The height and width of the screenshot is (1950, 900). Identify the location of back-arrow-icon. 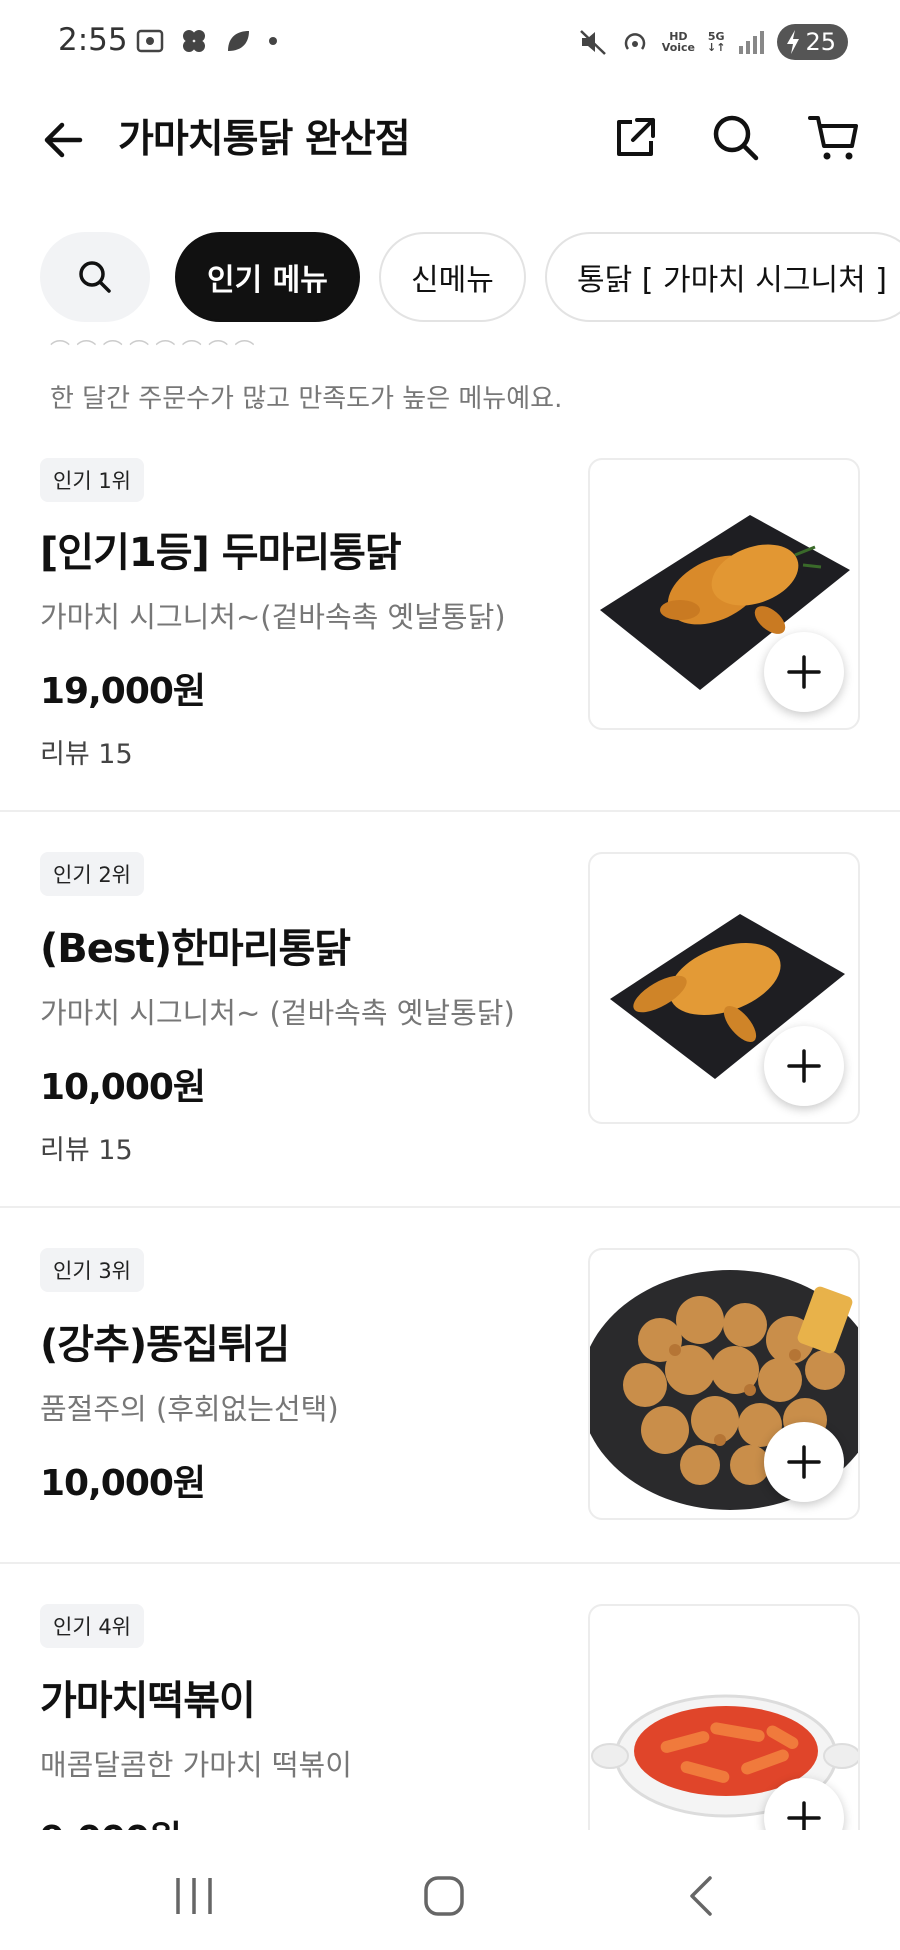
(64, 140).